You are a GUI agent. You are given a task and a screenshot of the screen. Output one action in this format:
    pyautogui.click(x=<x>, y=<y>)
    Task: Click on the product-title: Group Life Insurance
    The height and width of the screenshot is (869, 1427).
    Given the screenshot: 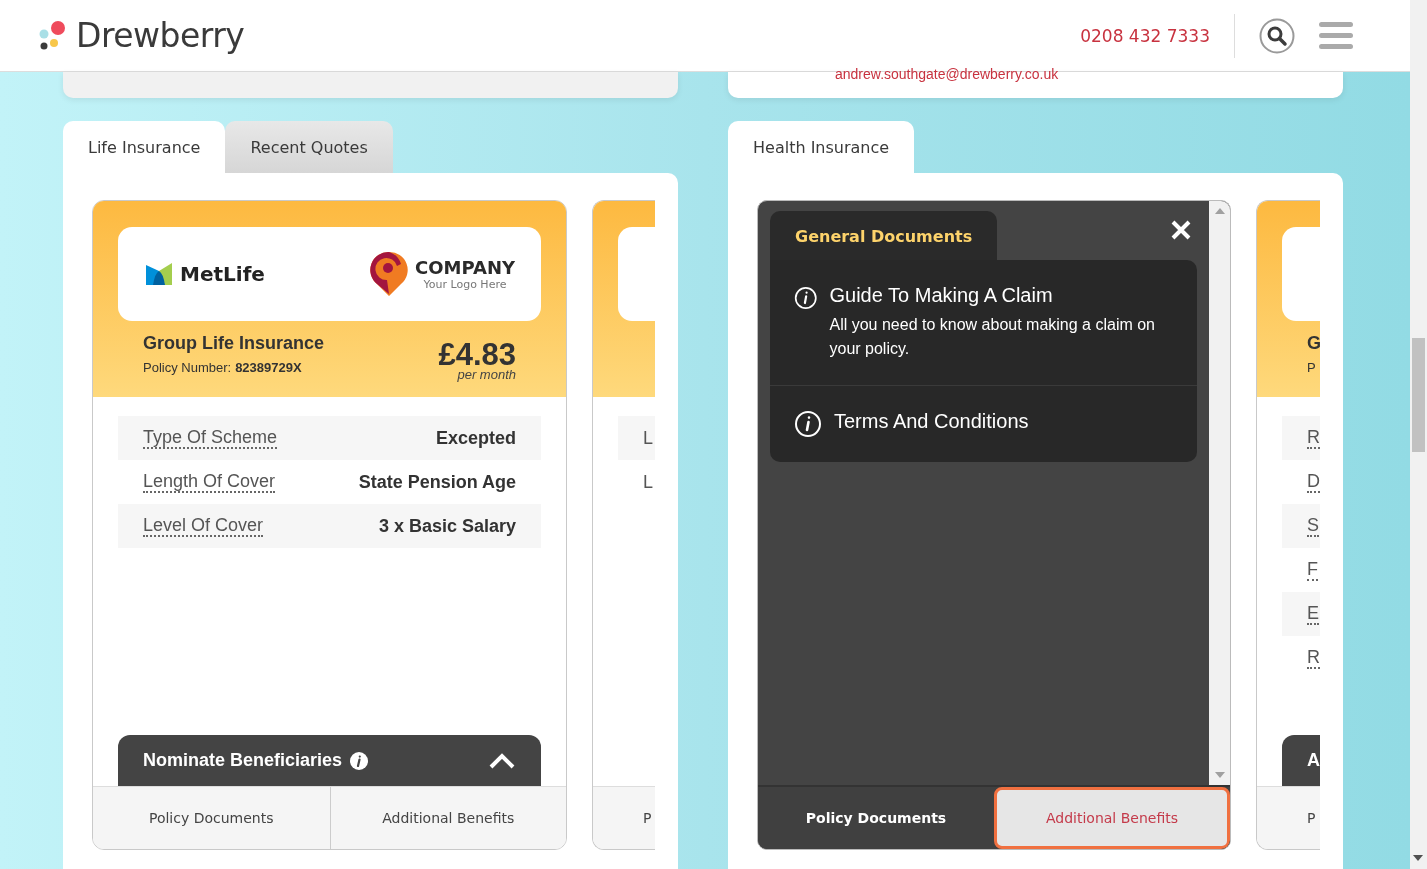 What is the action you would take?
    pyautogui.click(x=234, y=343)
    